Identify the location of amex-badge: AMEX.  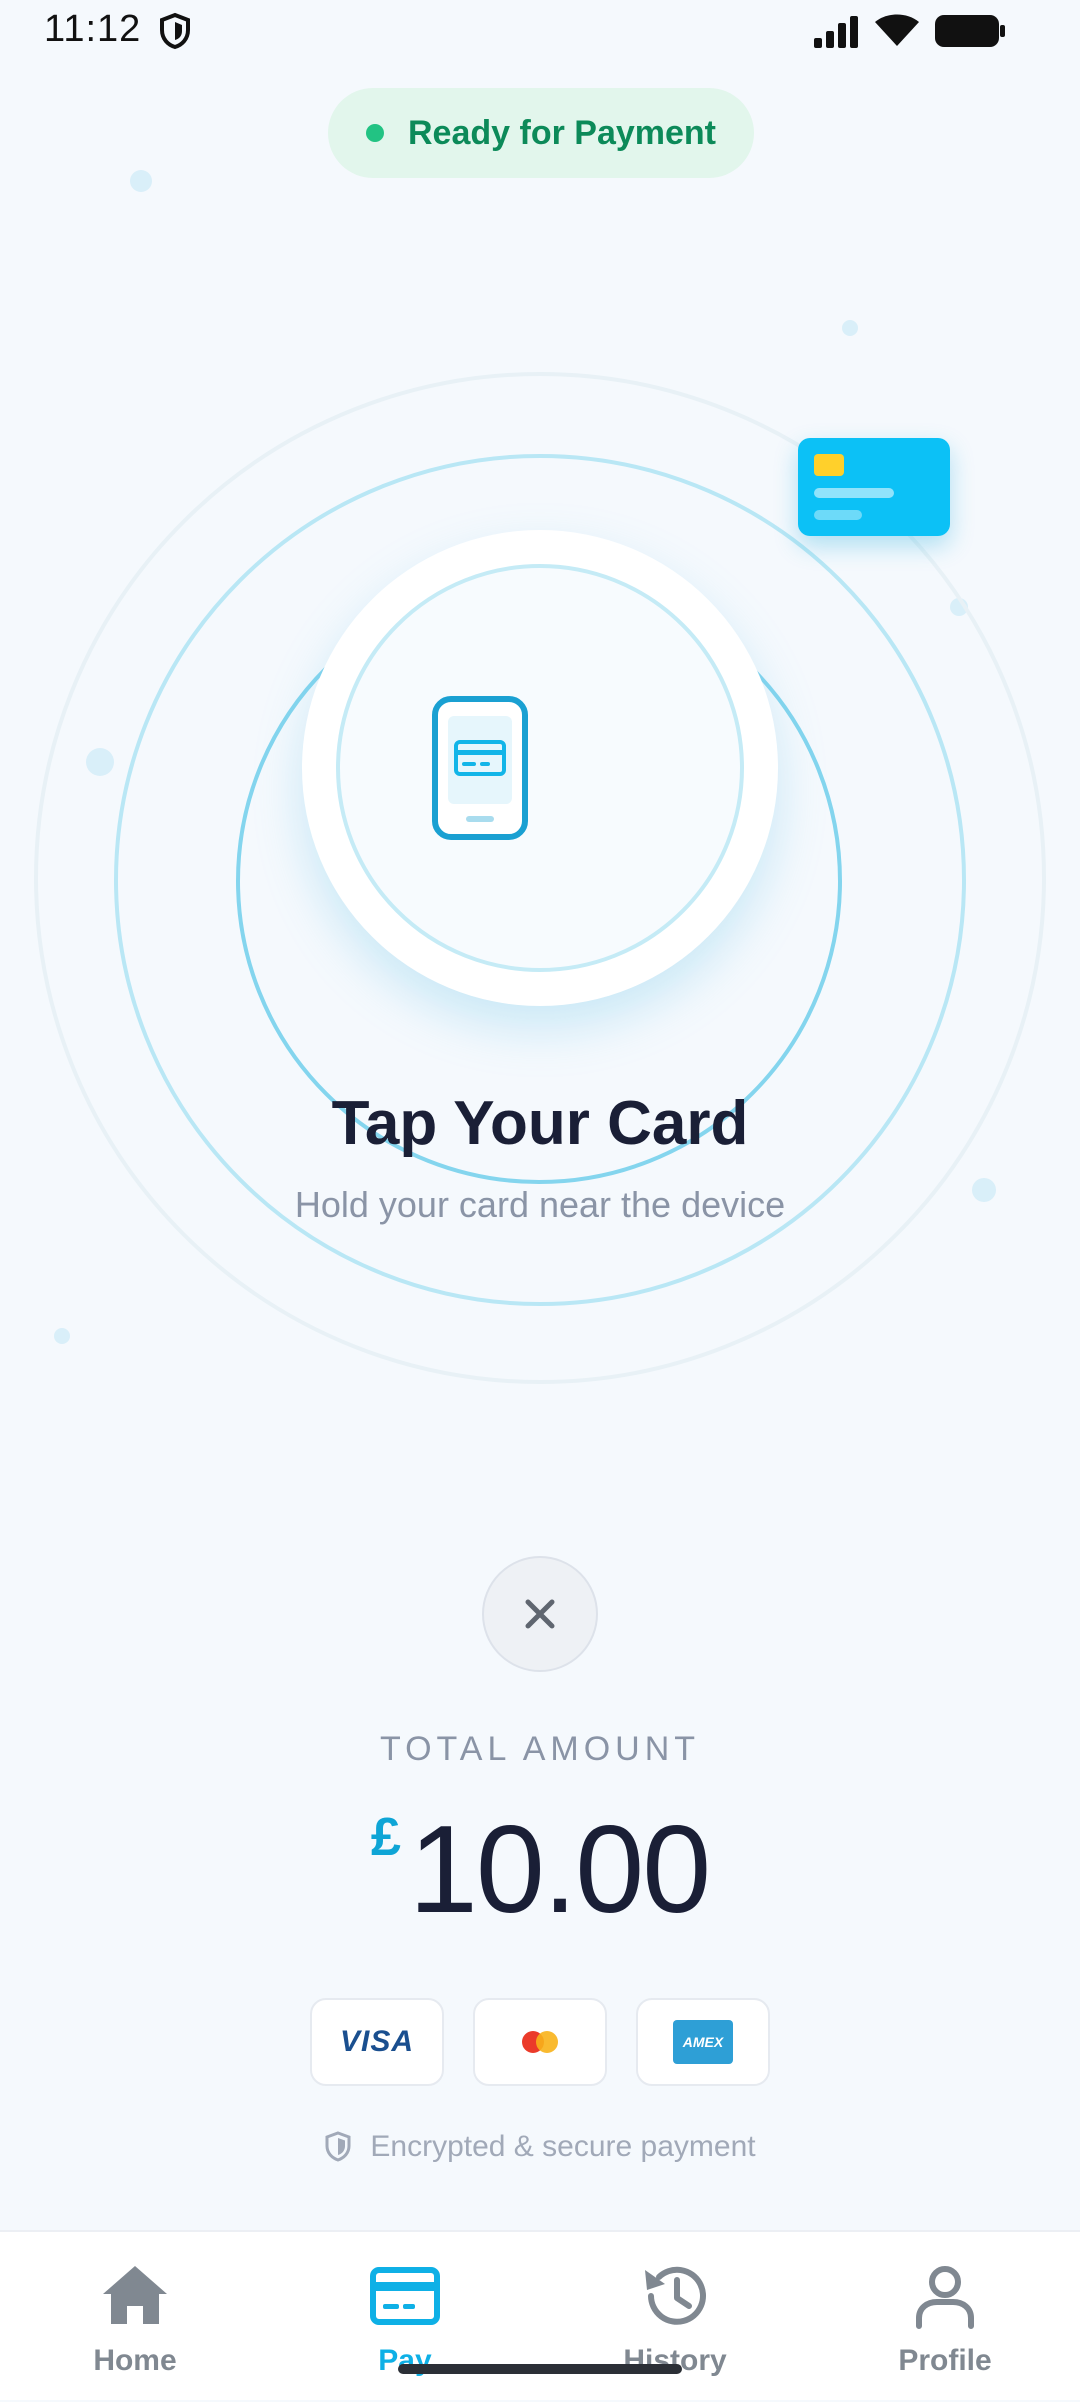
(703, 2042).